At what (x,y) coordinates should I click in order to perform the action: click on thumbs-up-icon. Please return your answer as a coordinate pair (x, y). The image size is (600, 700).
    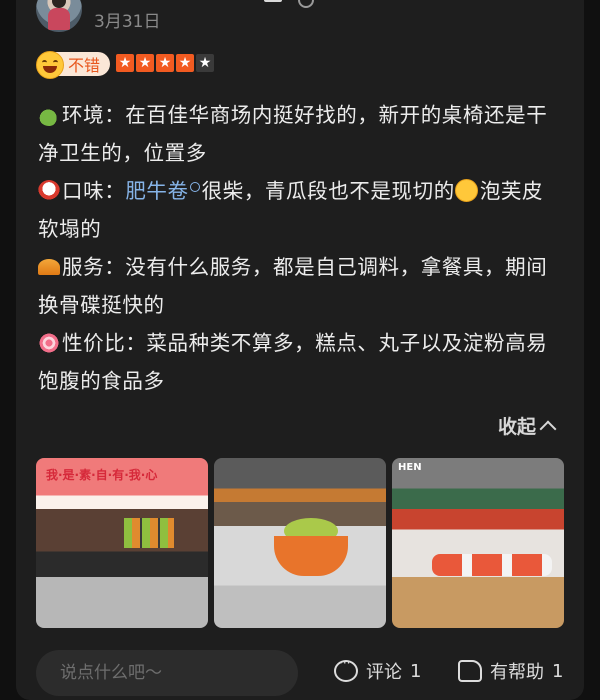
    Looking at the image, I should click on (470, 671).